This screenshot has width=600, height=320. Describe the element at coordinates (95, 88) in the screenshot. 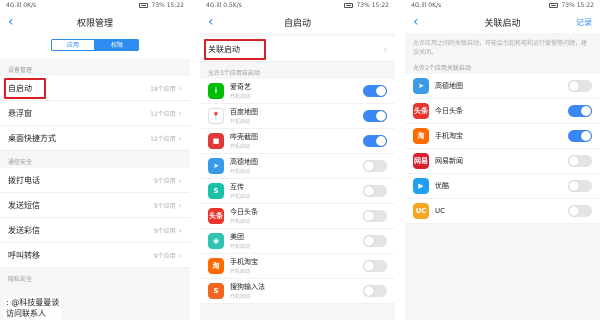

I see `row-autostart: 自启动 18个应用 ›` at that location.